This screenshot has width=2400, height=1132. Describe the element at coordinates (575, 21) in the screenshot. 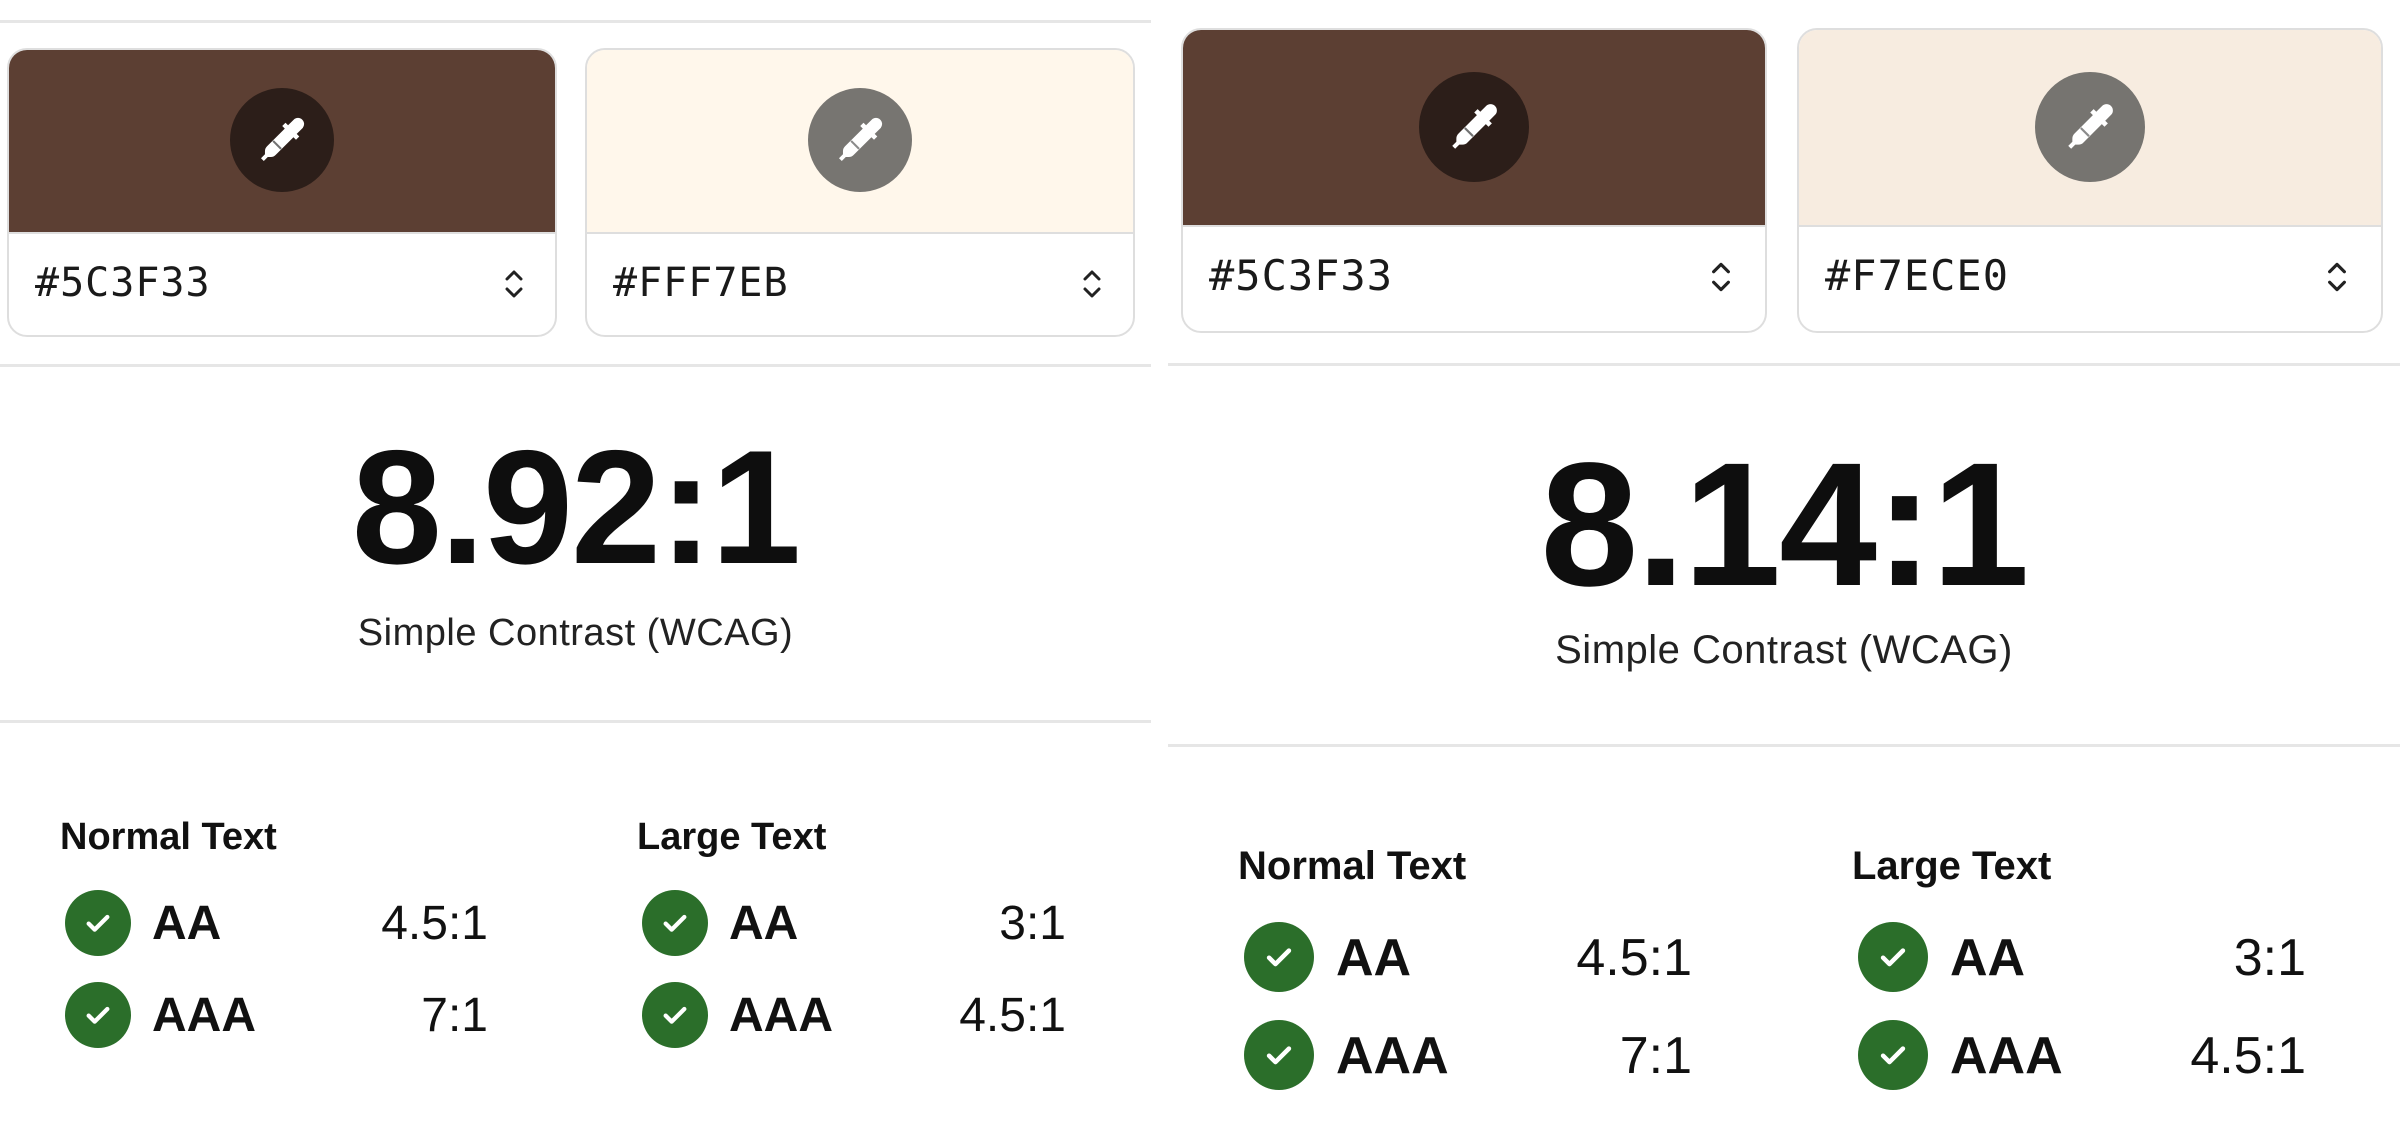

I see `top-divider` at that location.